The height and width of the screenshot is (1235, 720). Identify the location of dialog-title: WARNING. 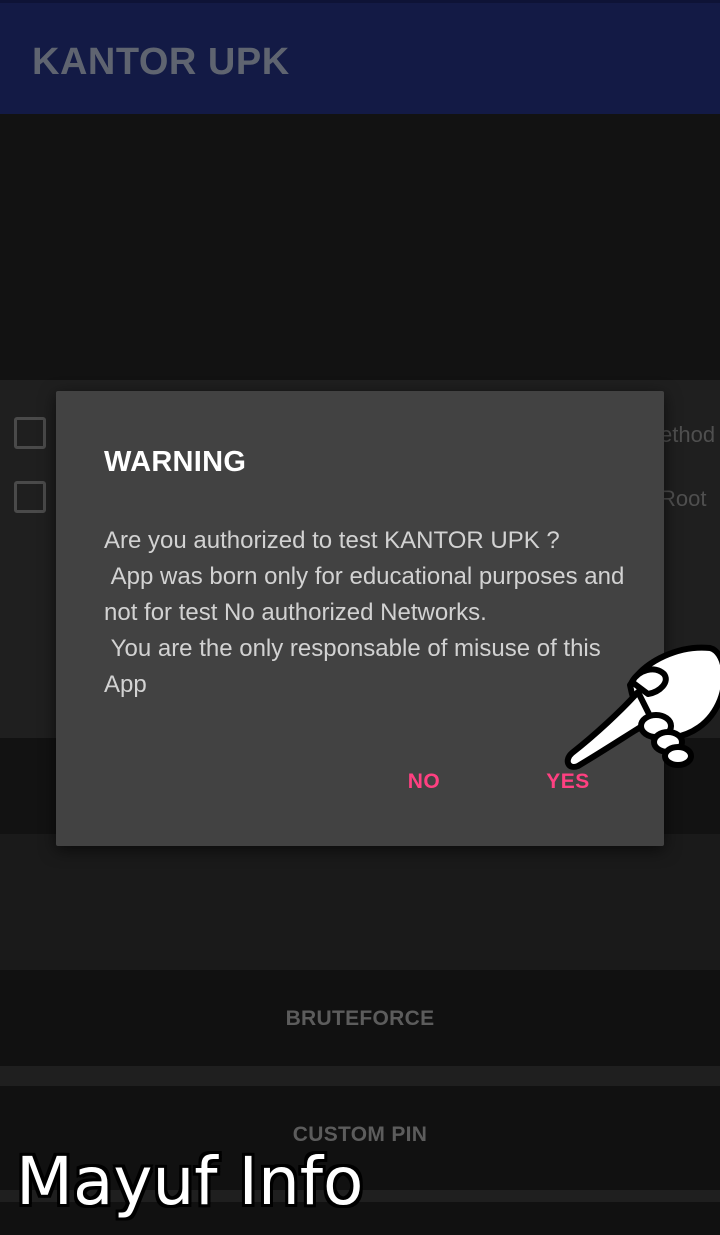
(175, 462).